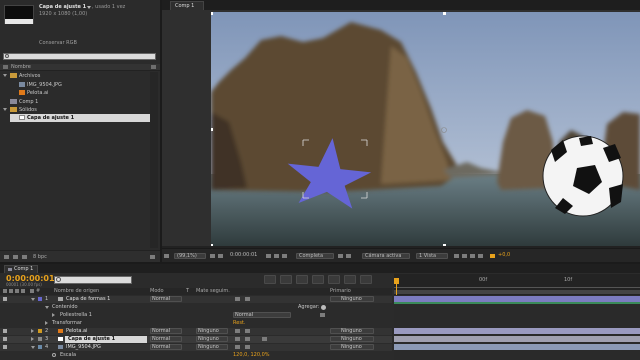  Describe the element at coordinates (212, 256) in the screenshot. I see `grid-icon` at that location.